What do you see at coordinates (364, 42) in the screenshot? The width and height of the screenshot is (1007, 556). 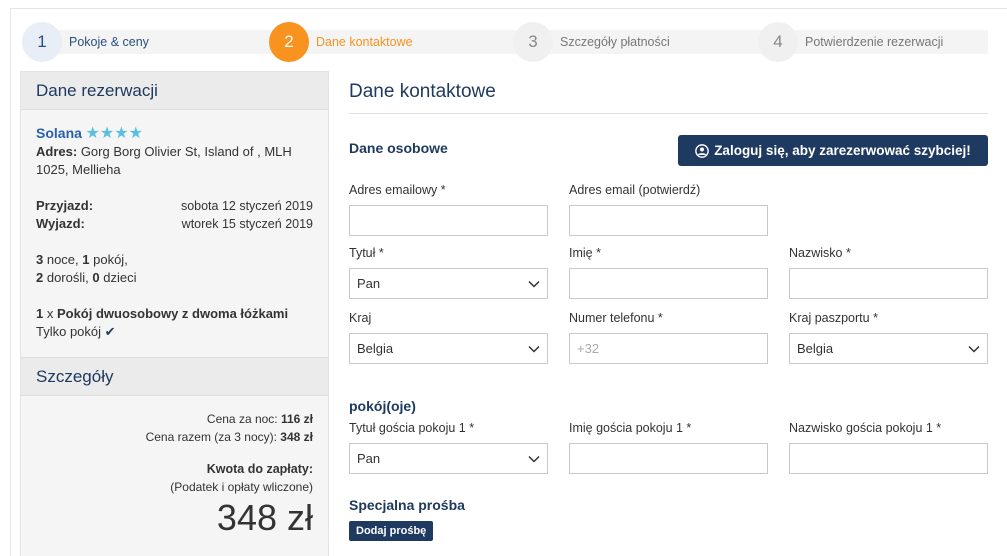 I see `step-label: Dane kontaktowe` at bounding box center [364, 42].